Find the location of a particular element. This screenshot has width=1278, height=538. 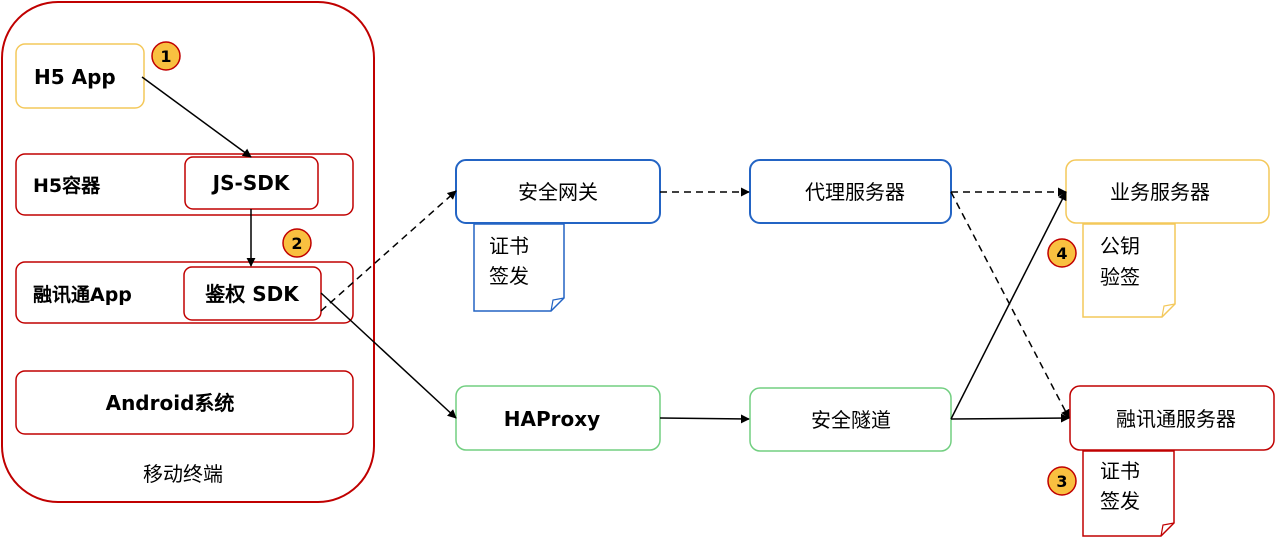

public-key-verify-line2: 验签 is located at coordinates (1120, 277).